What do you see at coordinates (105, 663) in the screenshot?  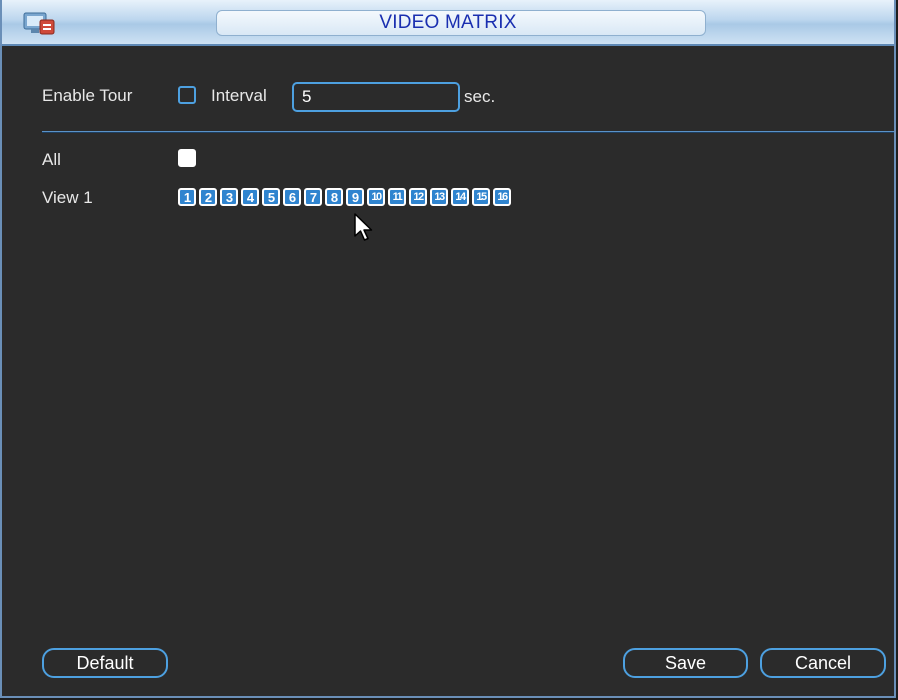 I see `default-button: Default` at bounding box center [105, 663].